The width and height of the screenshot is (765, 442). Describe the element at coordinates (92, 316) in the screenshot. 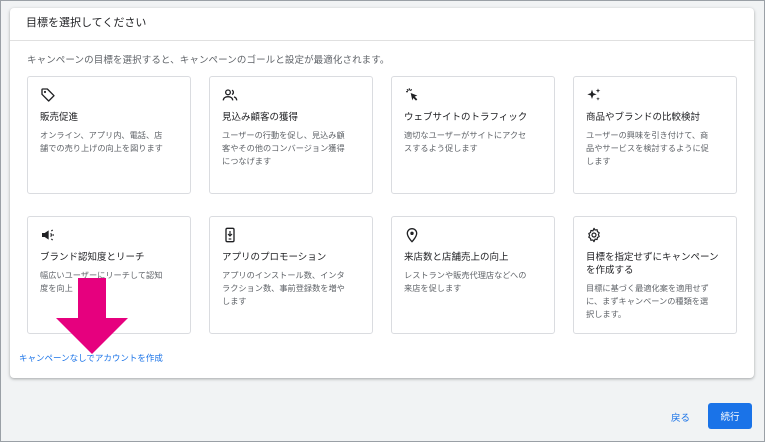

I see `down-arrow-annotation-icon` at that location.